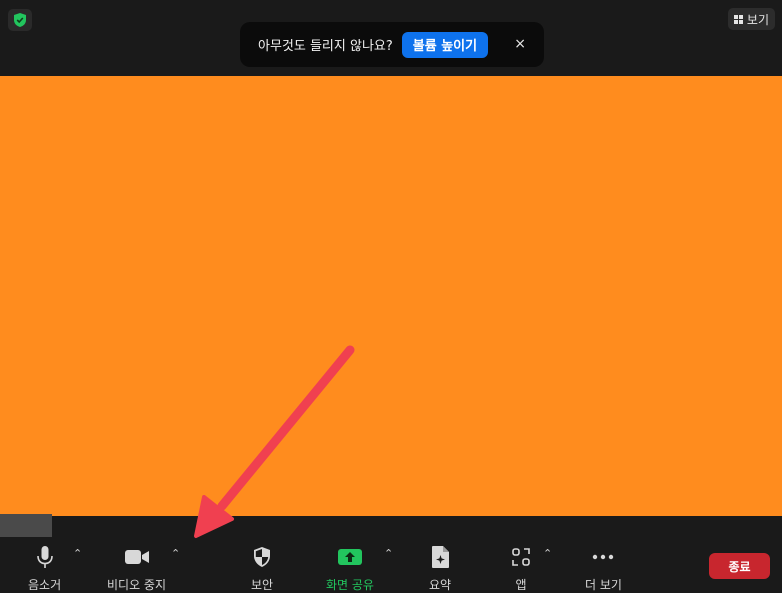  I want to click on share-screen-button: 화면 공유, so click(350, 569).